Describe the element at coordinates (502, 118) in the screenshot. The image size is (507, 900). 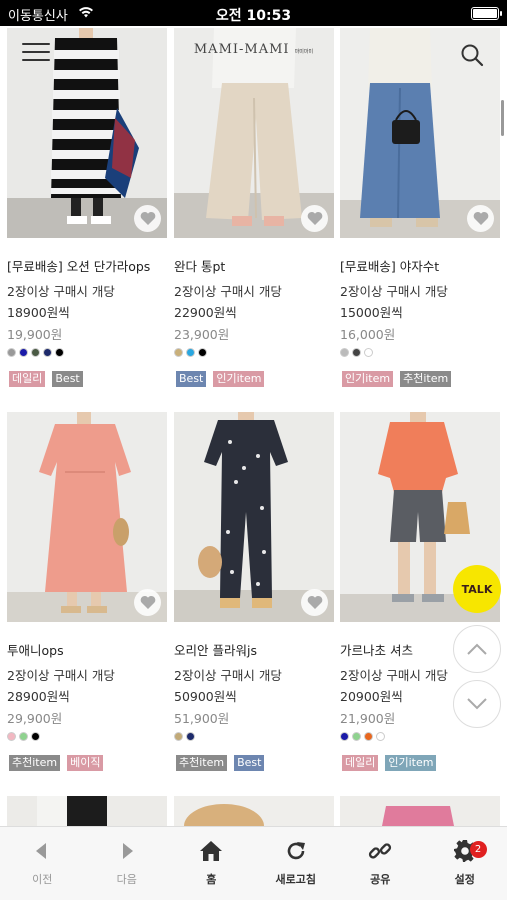
I see `scroll-indicator` at that location.